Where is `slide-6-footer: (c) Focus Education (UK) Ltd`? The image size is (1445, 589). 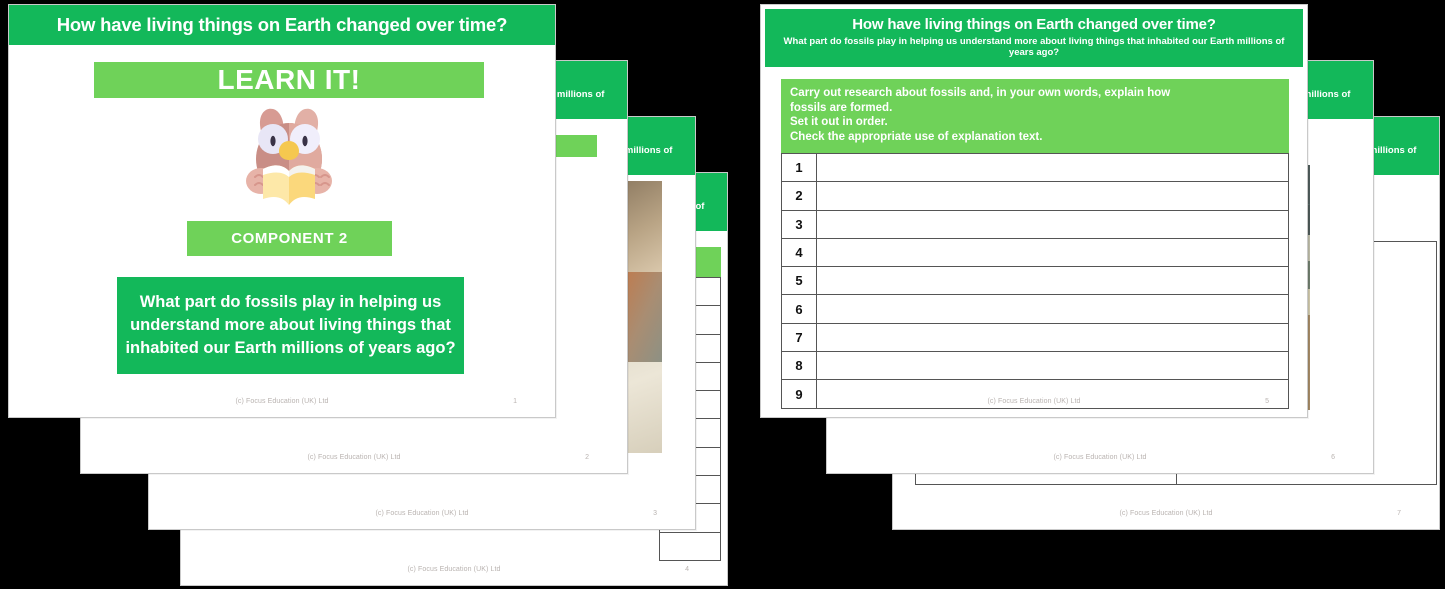 slide-6-footer: (c) Focus Education (UK) Ltd is located at coordinates (1100, 457).